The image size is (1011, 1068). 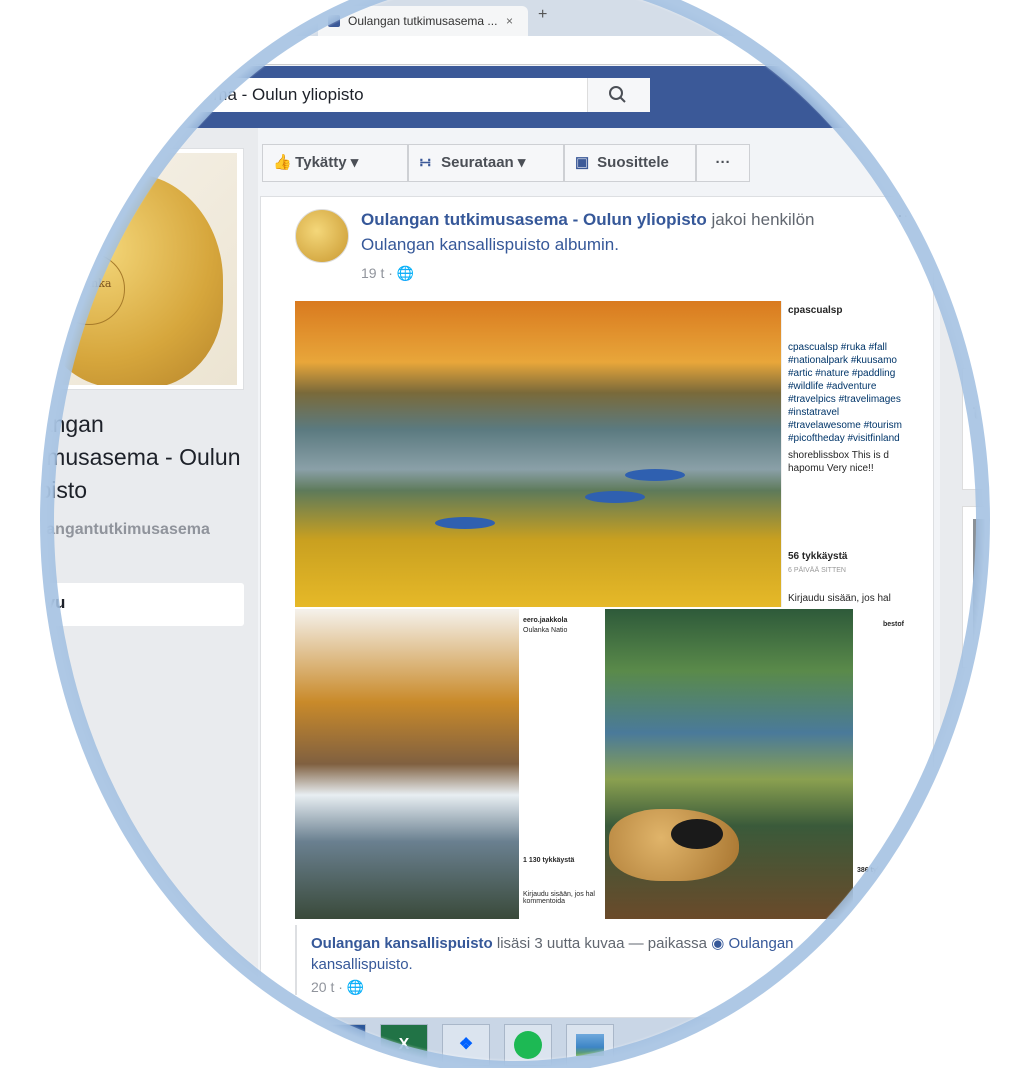 I want to click on search-icon, so click(x=617, y=94).